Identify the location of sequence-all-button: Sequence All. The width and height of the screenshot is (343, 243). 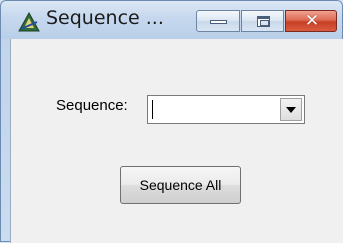
(180, 185).